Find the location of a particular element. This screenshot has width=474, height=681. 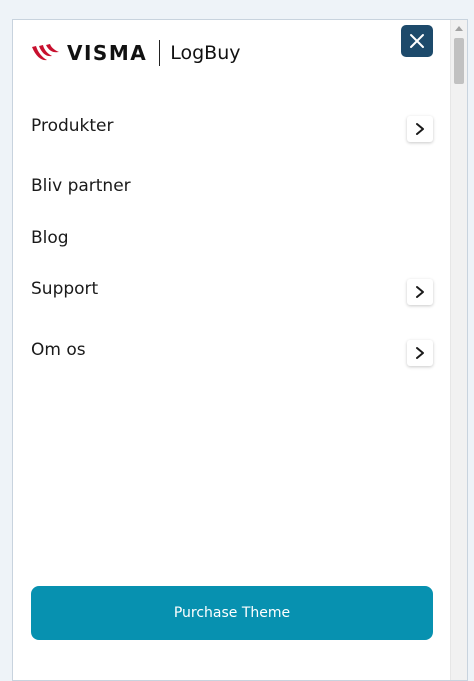

nav-item-label: Om os is located at coordinates (58, 350).